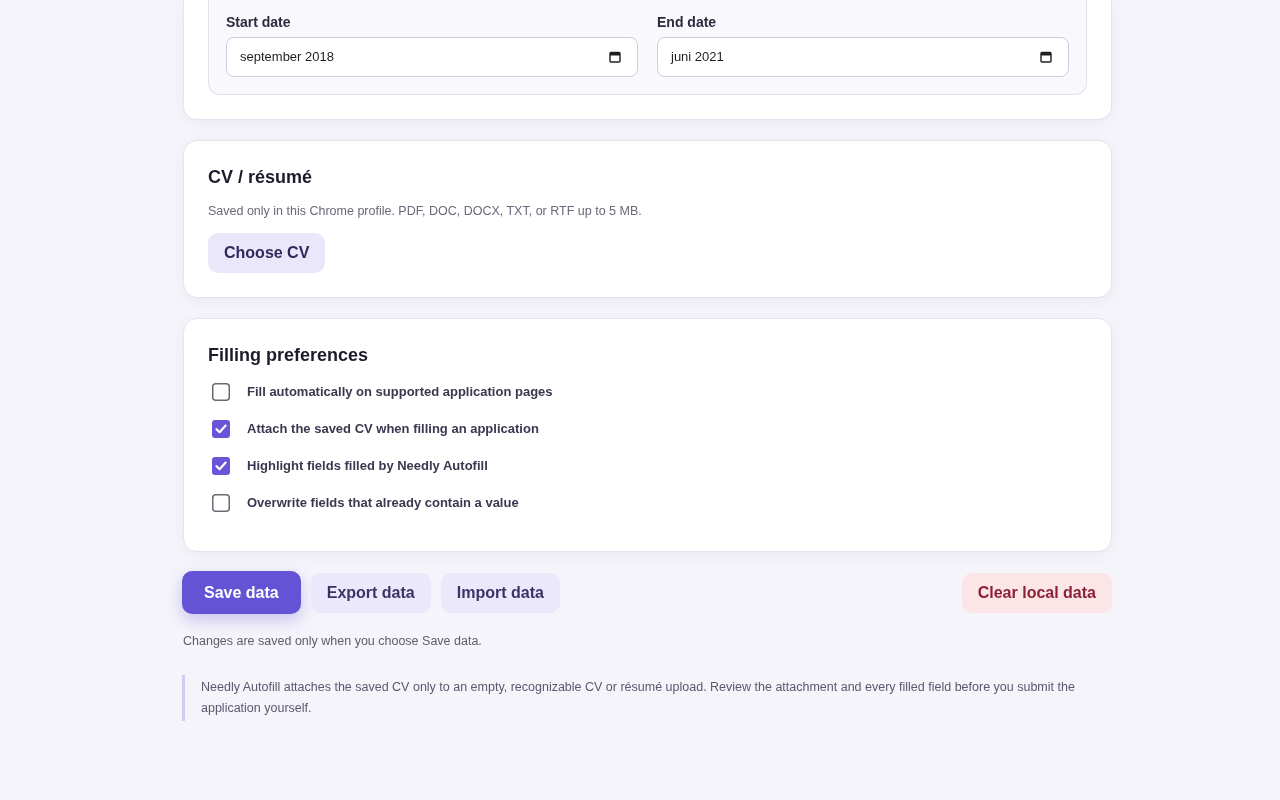 The height and width of the screenshot is (800, 1280). What do you see at coordinates (383, 503) in the screenshot?
I see `checkbox-label: Overwrite fields that already contain a value` at bounding box center [383, 503].